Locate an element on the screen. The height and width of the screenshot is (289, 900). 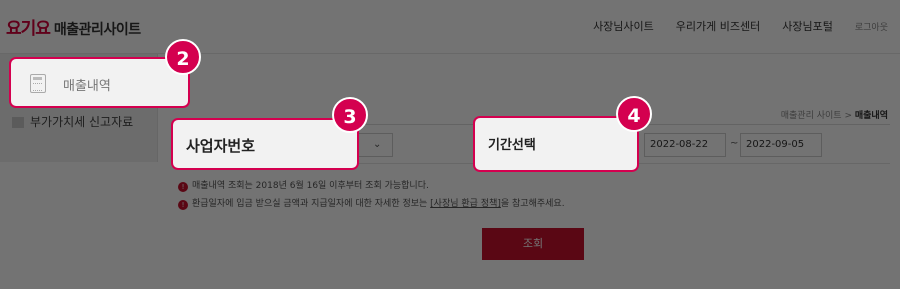
date-from-input: 2022-08-22 is located at coordinates (685, 145).